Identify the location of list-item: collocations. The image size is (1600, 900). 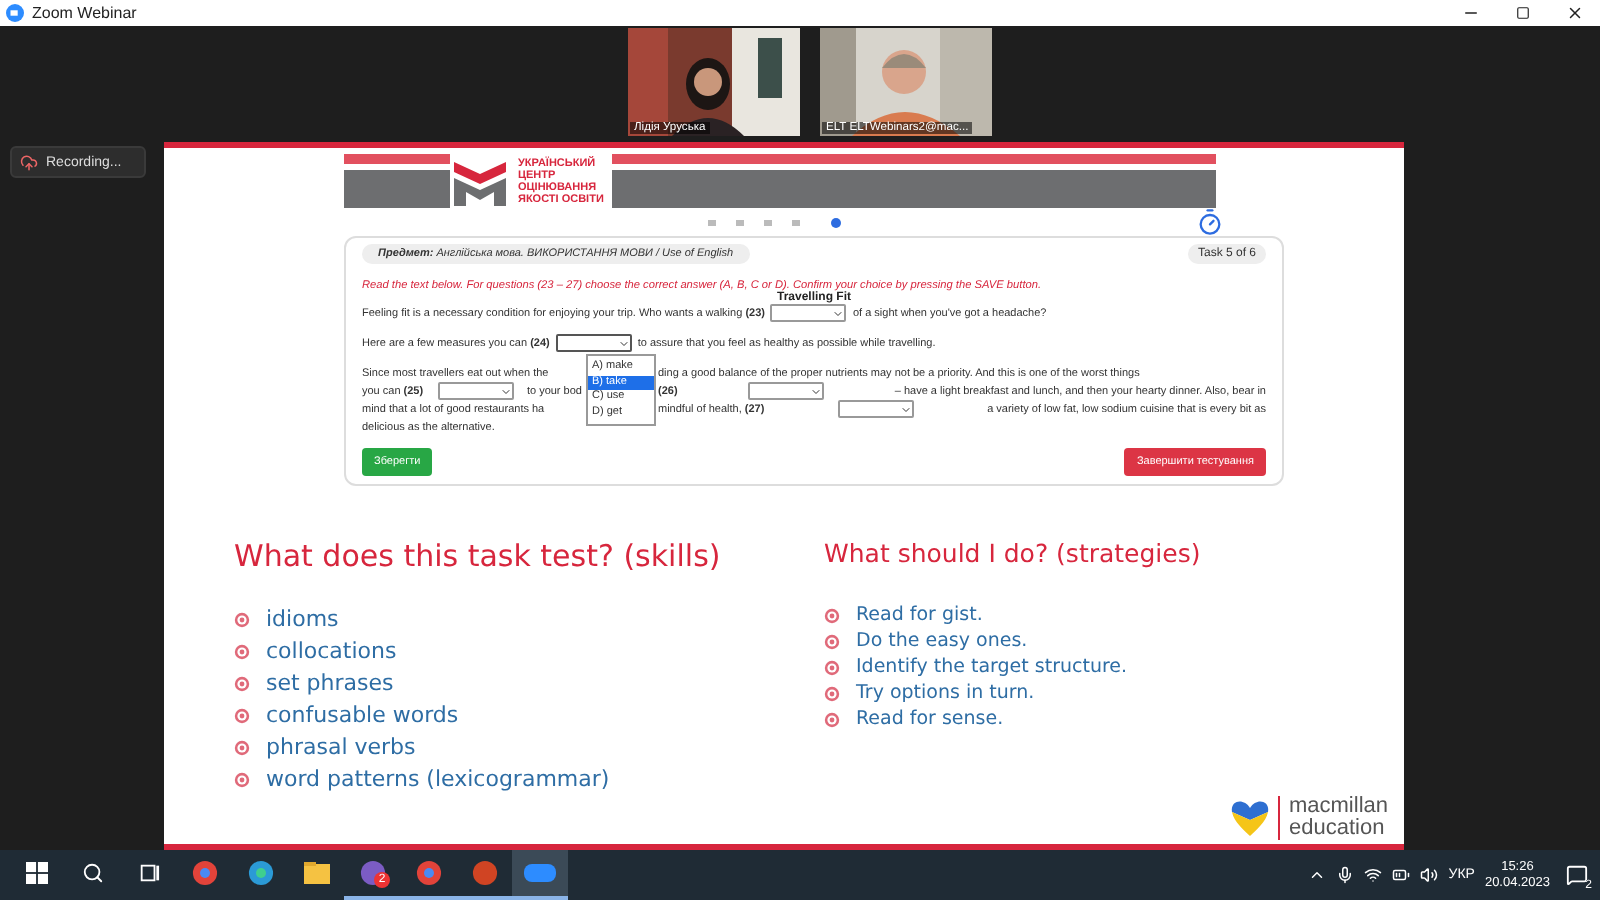
(331, 651).